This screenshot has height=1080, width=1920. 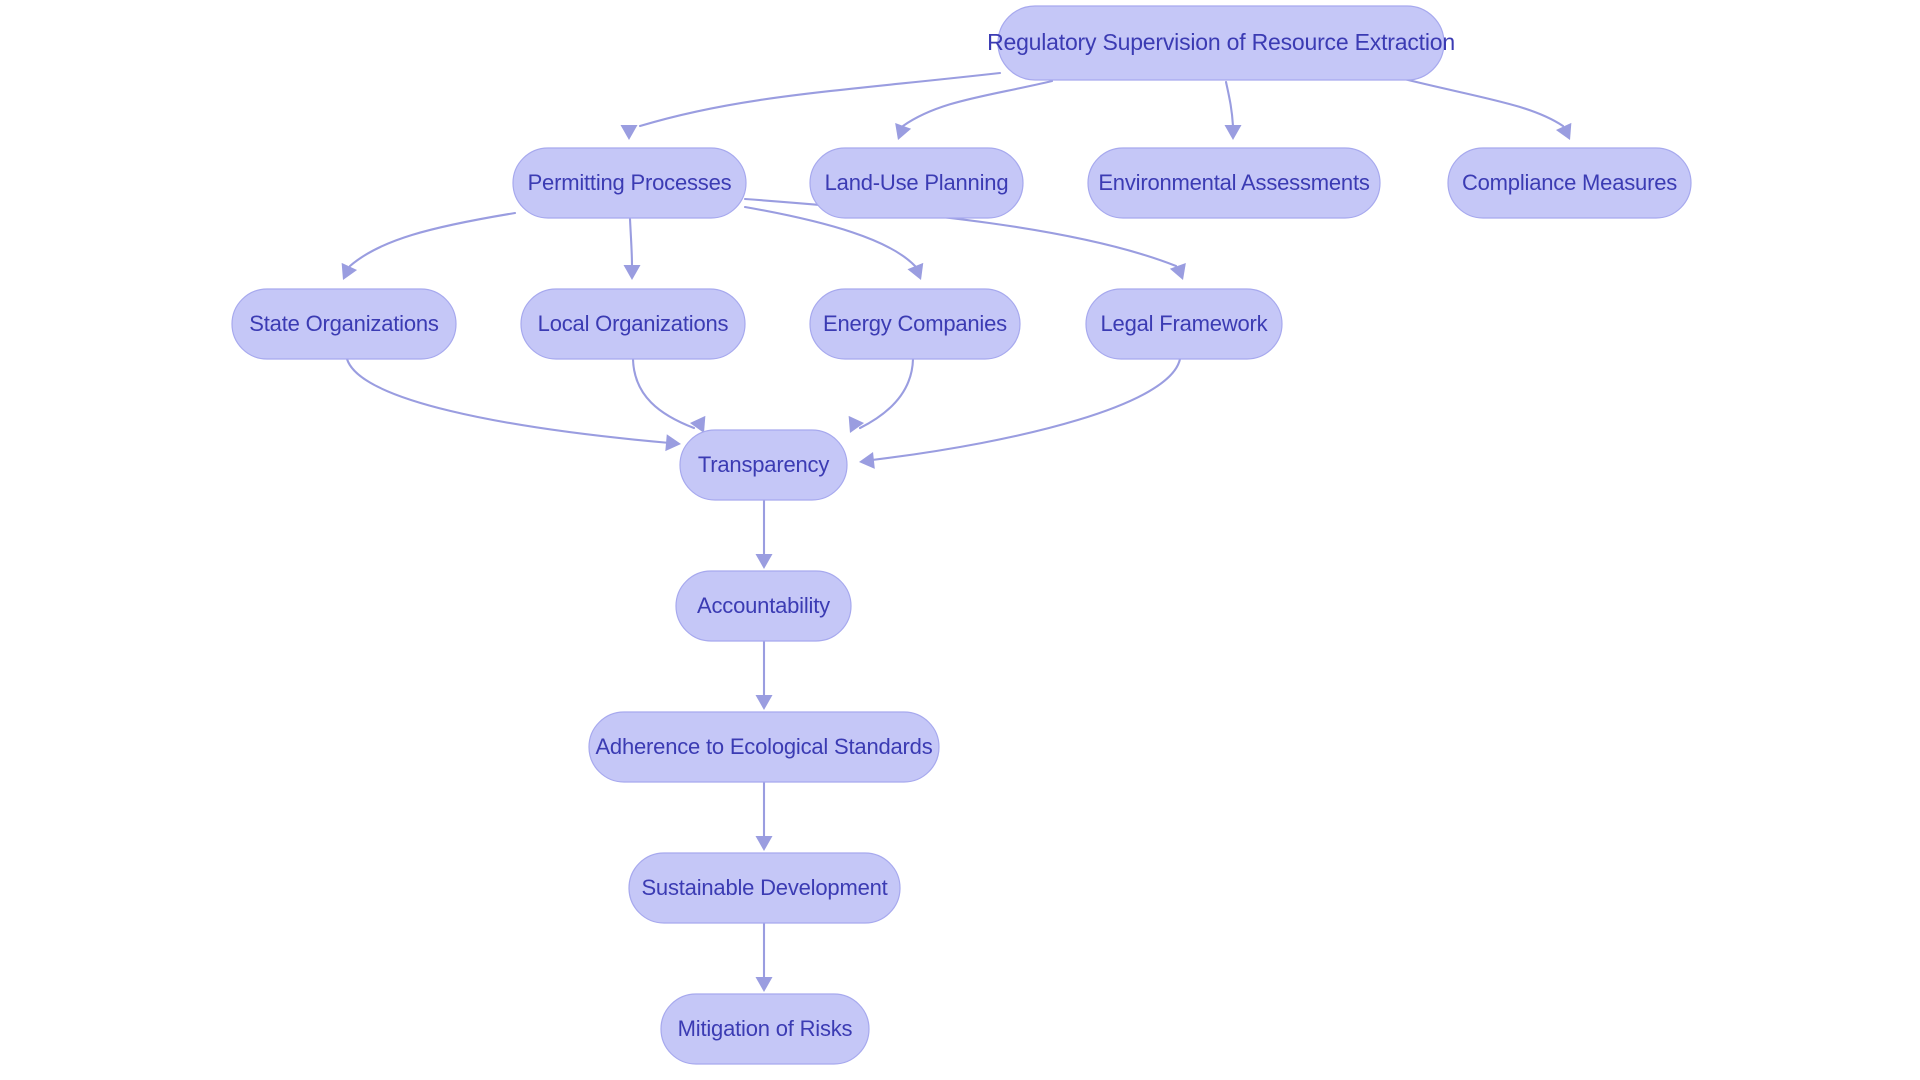 I want to click on node-label: Local Organizations, so click(x=633, y=323).